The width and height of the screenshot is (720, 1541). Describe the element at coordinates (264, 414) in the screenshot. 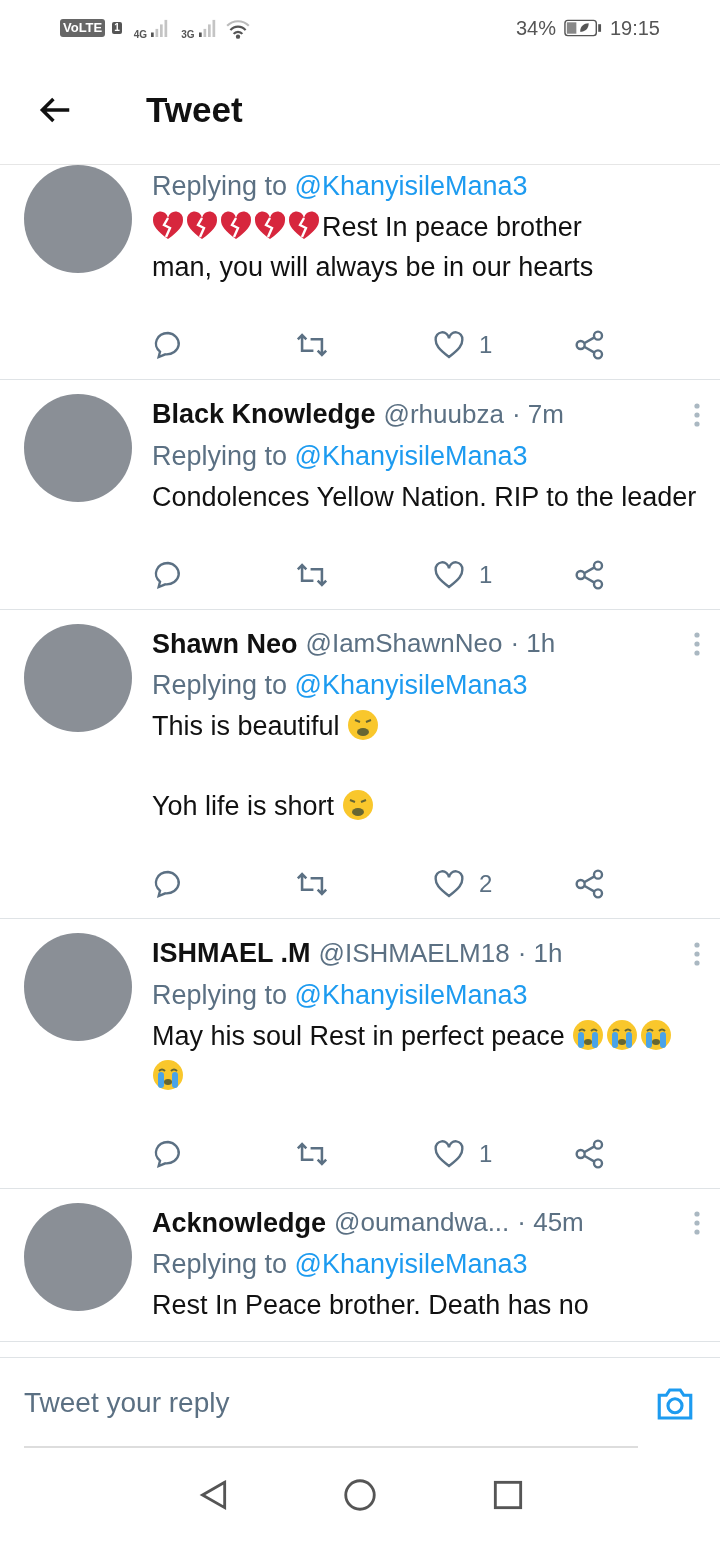

I see `author-name: Black Knowledge` at that location.